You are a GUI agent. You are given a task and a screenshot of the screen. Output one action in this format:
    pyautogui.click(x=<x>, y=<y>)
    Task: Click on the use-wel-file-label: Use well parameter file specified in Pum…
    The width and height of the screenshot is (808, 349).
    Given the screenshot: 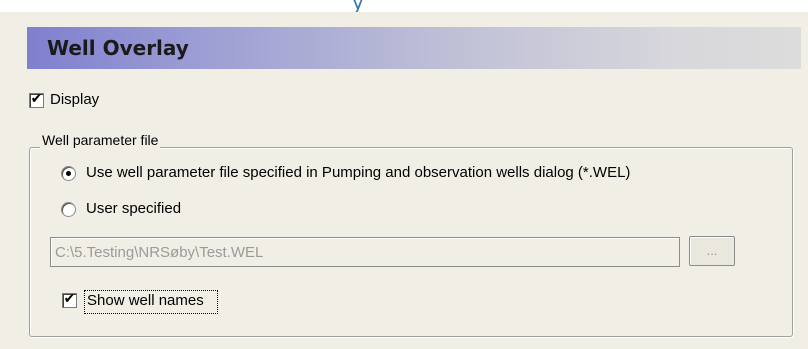 What is the action you would take?
    pyautogui.click(x=358, y=172)
    